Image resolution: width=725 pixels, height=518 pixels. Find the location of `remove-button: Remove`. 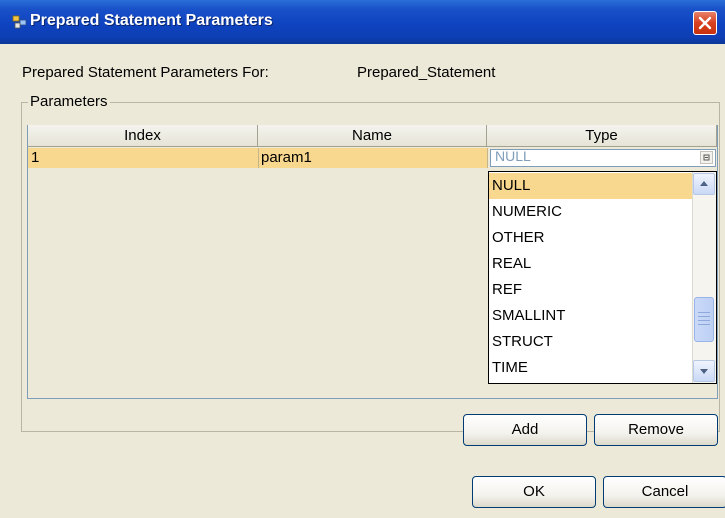

remove-button: Remove is located at coordinates (656, 430).